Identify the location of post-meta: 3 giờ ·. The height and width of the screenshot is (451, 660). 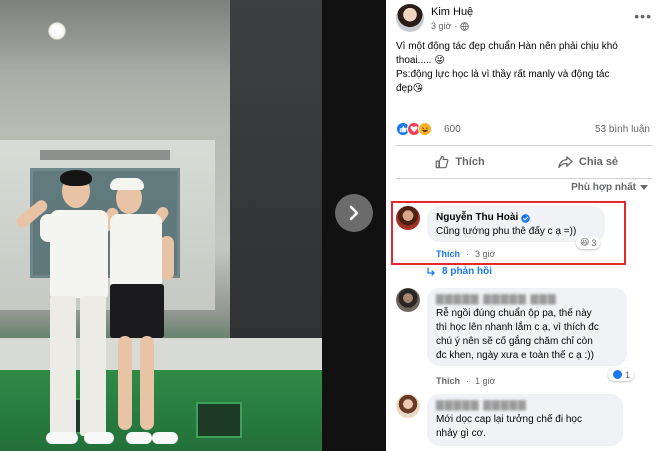
(450, 26).